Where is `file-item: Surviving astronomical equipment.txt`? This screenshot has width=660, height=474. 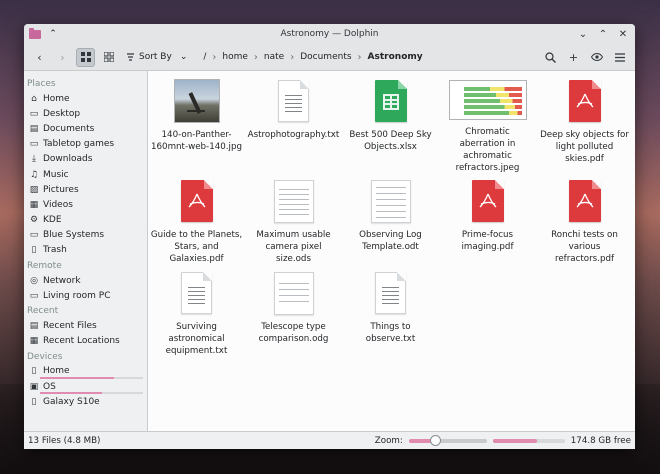
file-item: Surviving astronomical equipment.txt is located at coordinates (196, 312).